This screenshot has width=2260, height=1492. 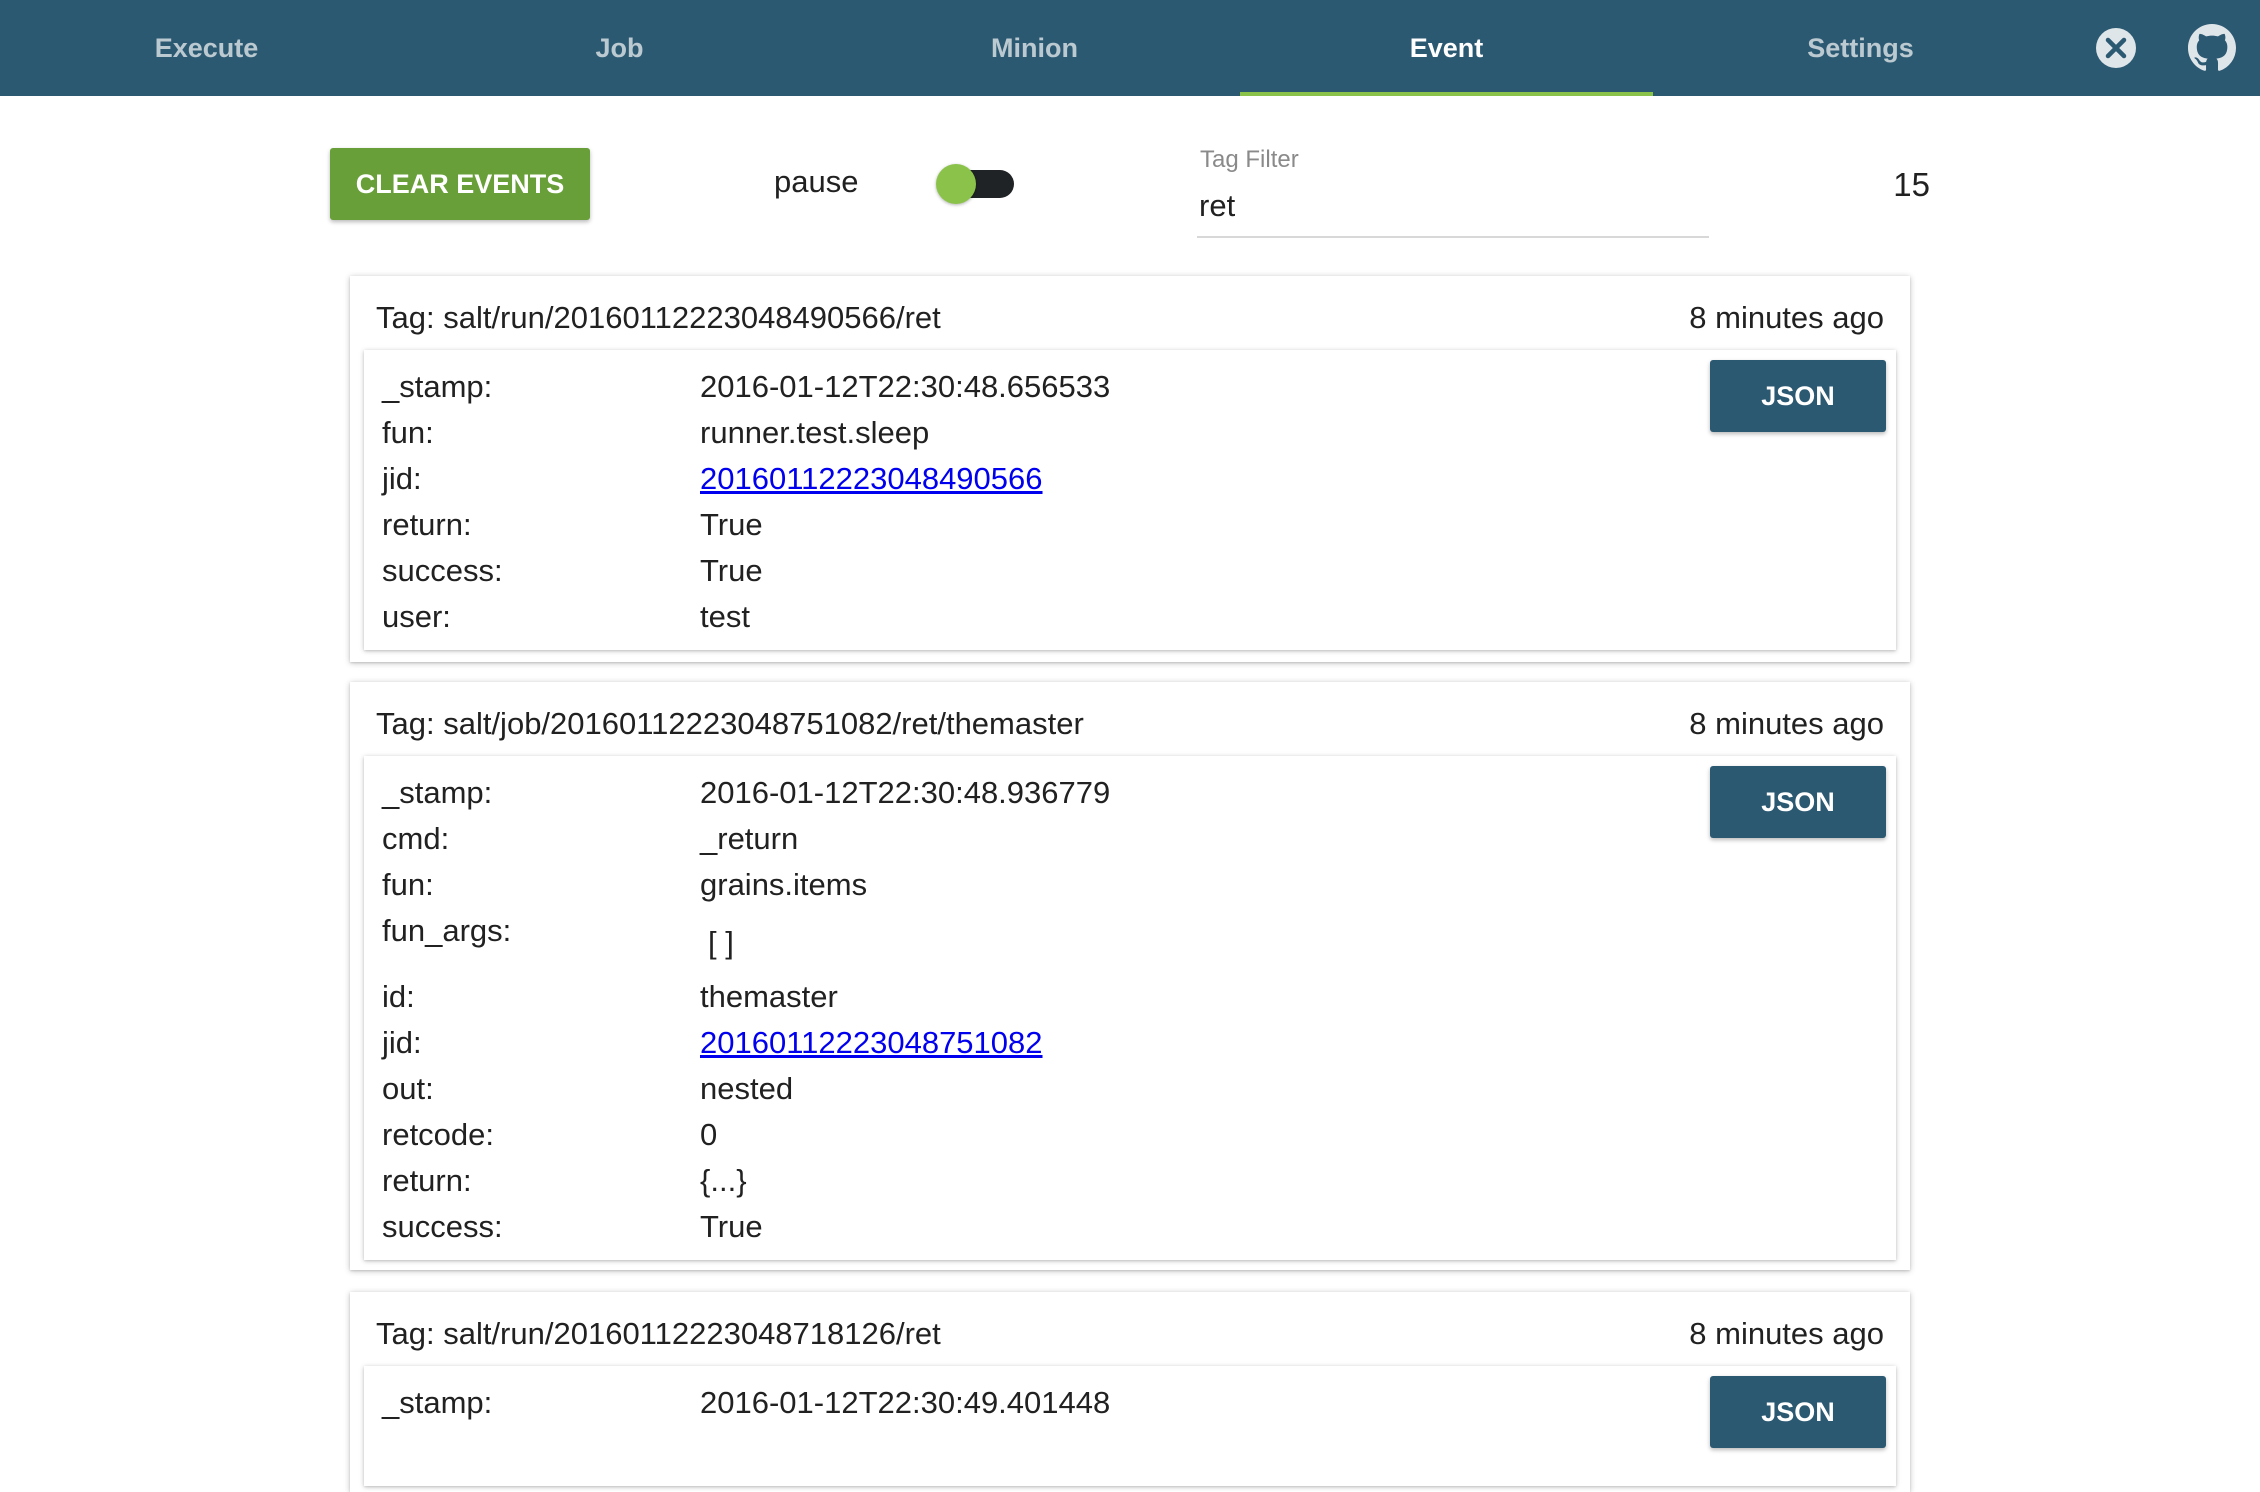 What do you see at coordinates (416, 838) in the screenshot?
I see `field-key: cmd:` at bounding box center [416, 838].